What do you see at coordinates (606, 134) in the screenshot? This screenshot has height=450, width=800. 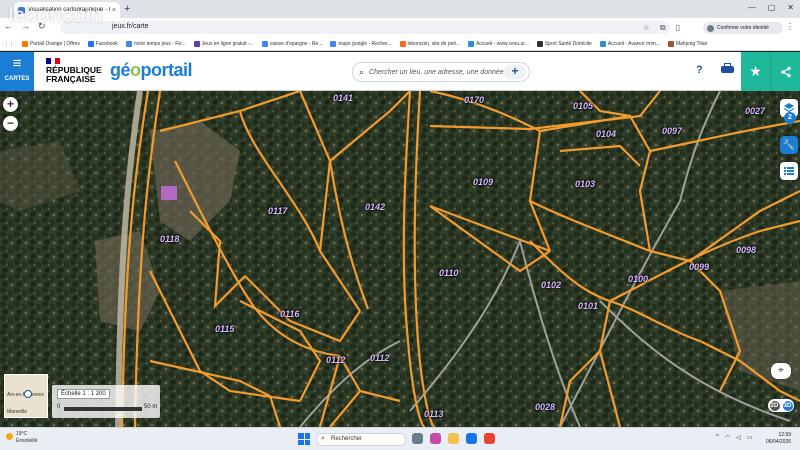 I see `parcel-label: 0104` at bounding box center [606, 134].